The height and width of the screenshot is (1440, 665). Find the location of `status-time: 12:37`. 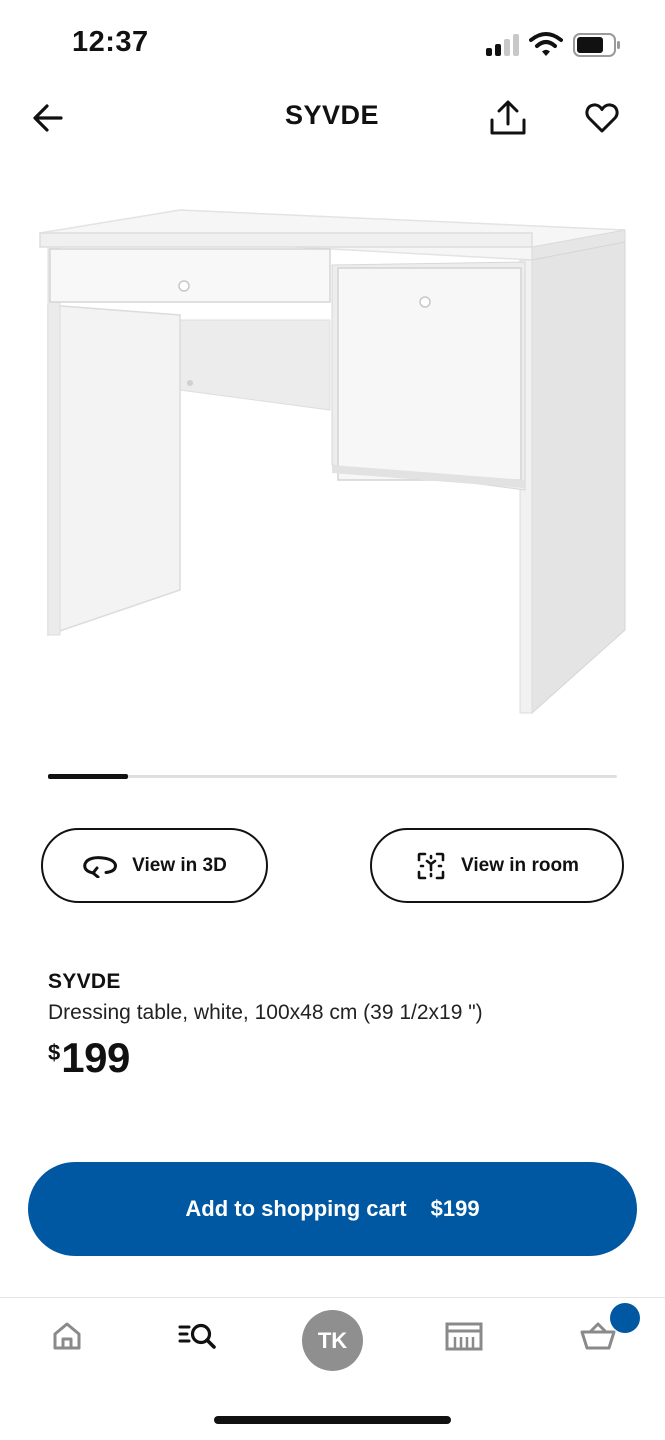

status-time: 12:37 is located at coordinates (110, 42).